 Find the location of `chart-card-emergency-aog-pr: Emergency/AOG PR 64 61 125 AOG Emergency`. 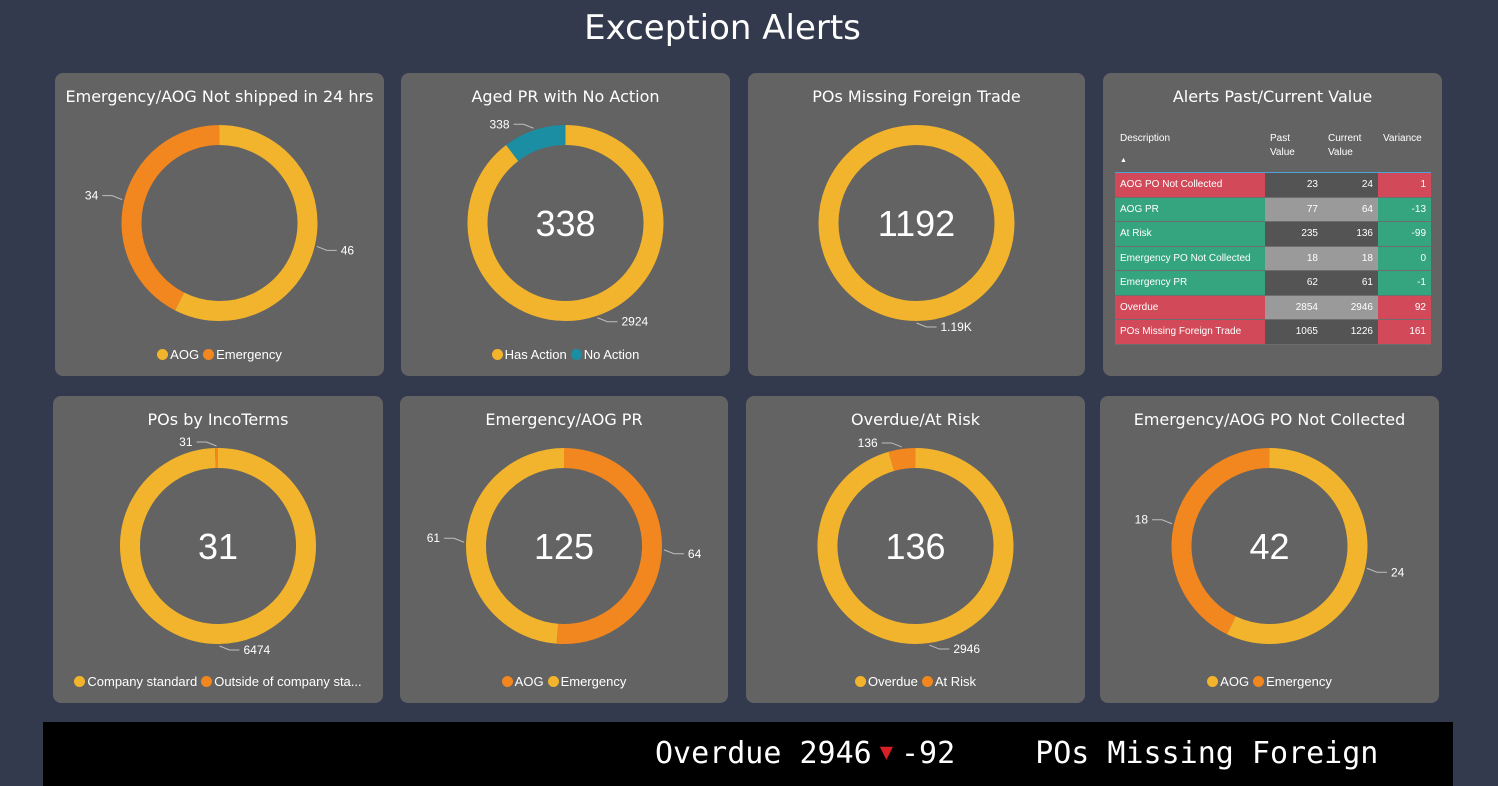

chart-card-emergency-aog-pr: Emergency/AOG PR 64 61 125 AOG Emergency is located at coordinates (564, 549).